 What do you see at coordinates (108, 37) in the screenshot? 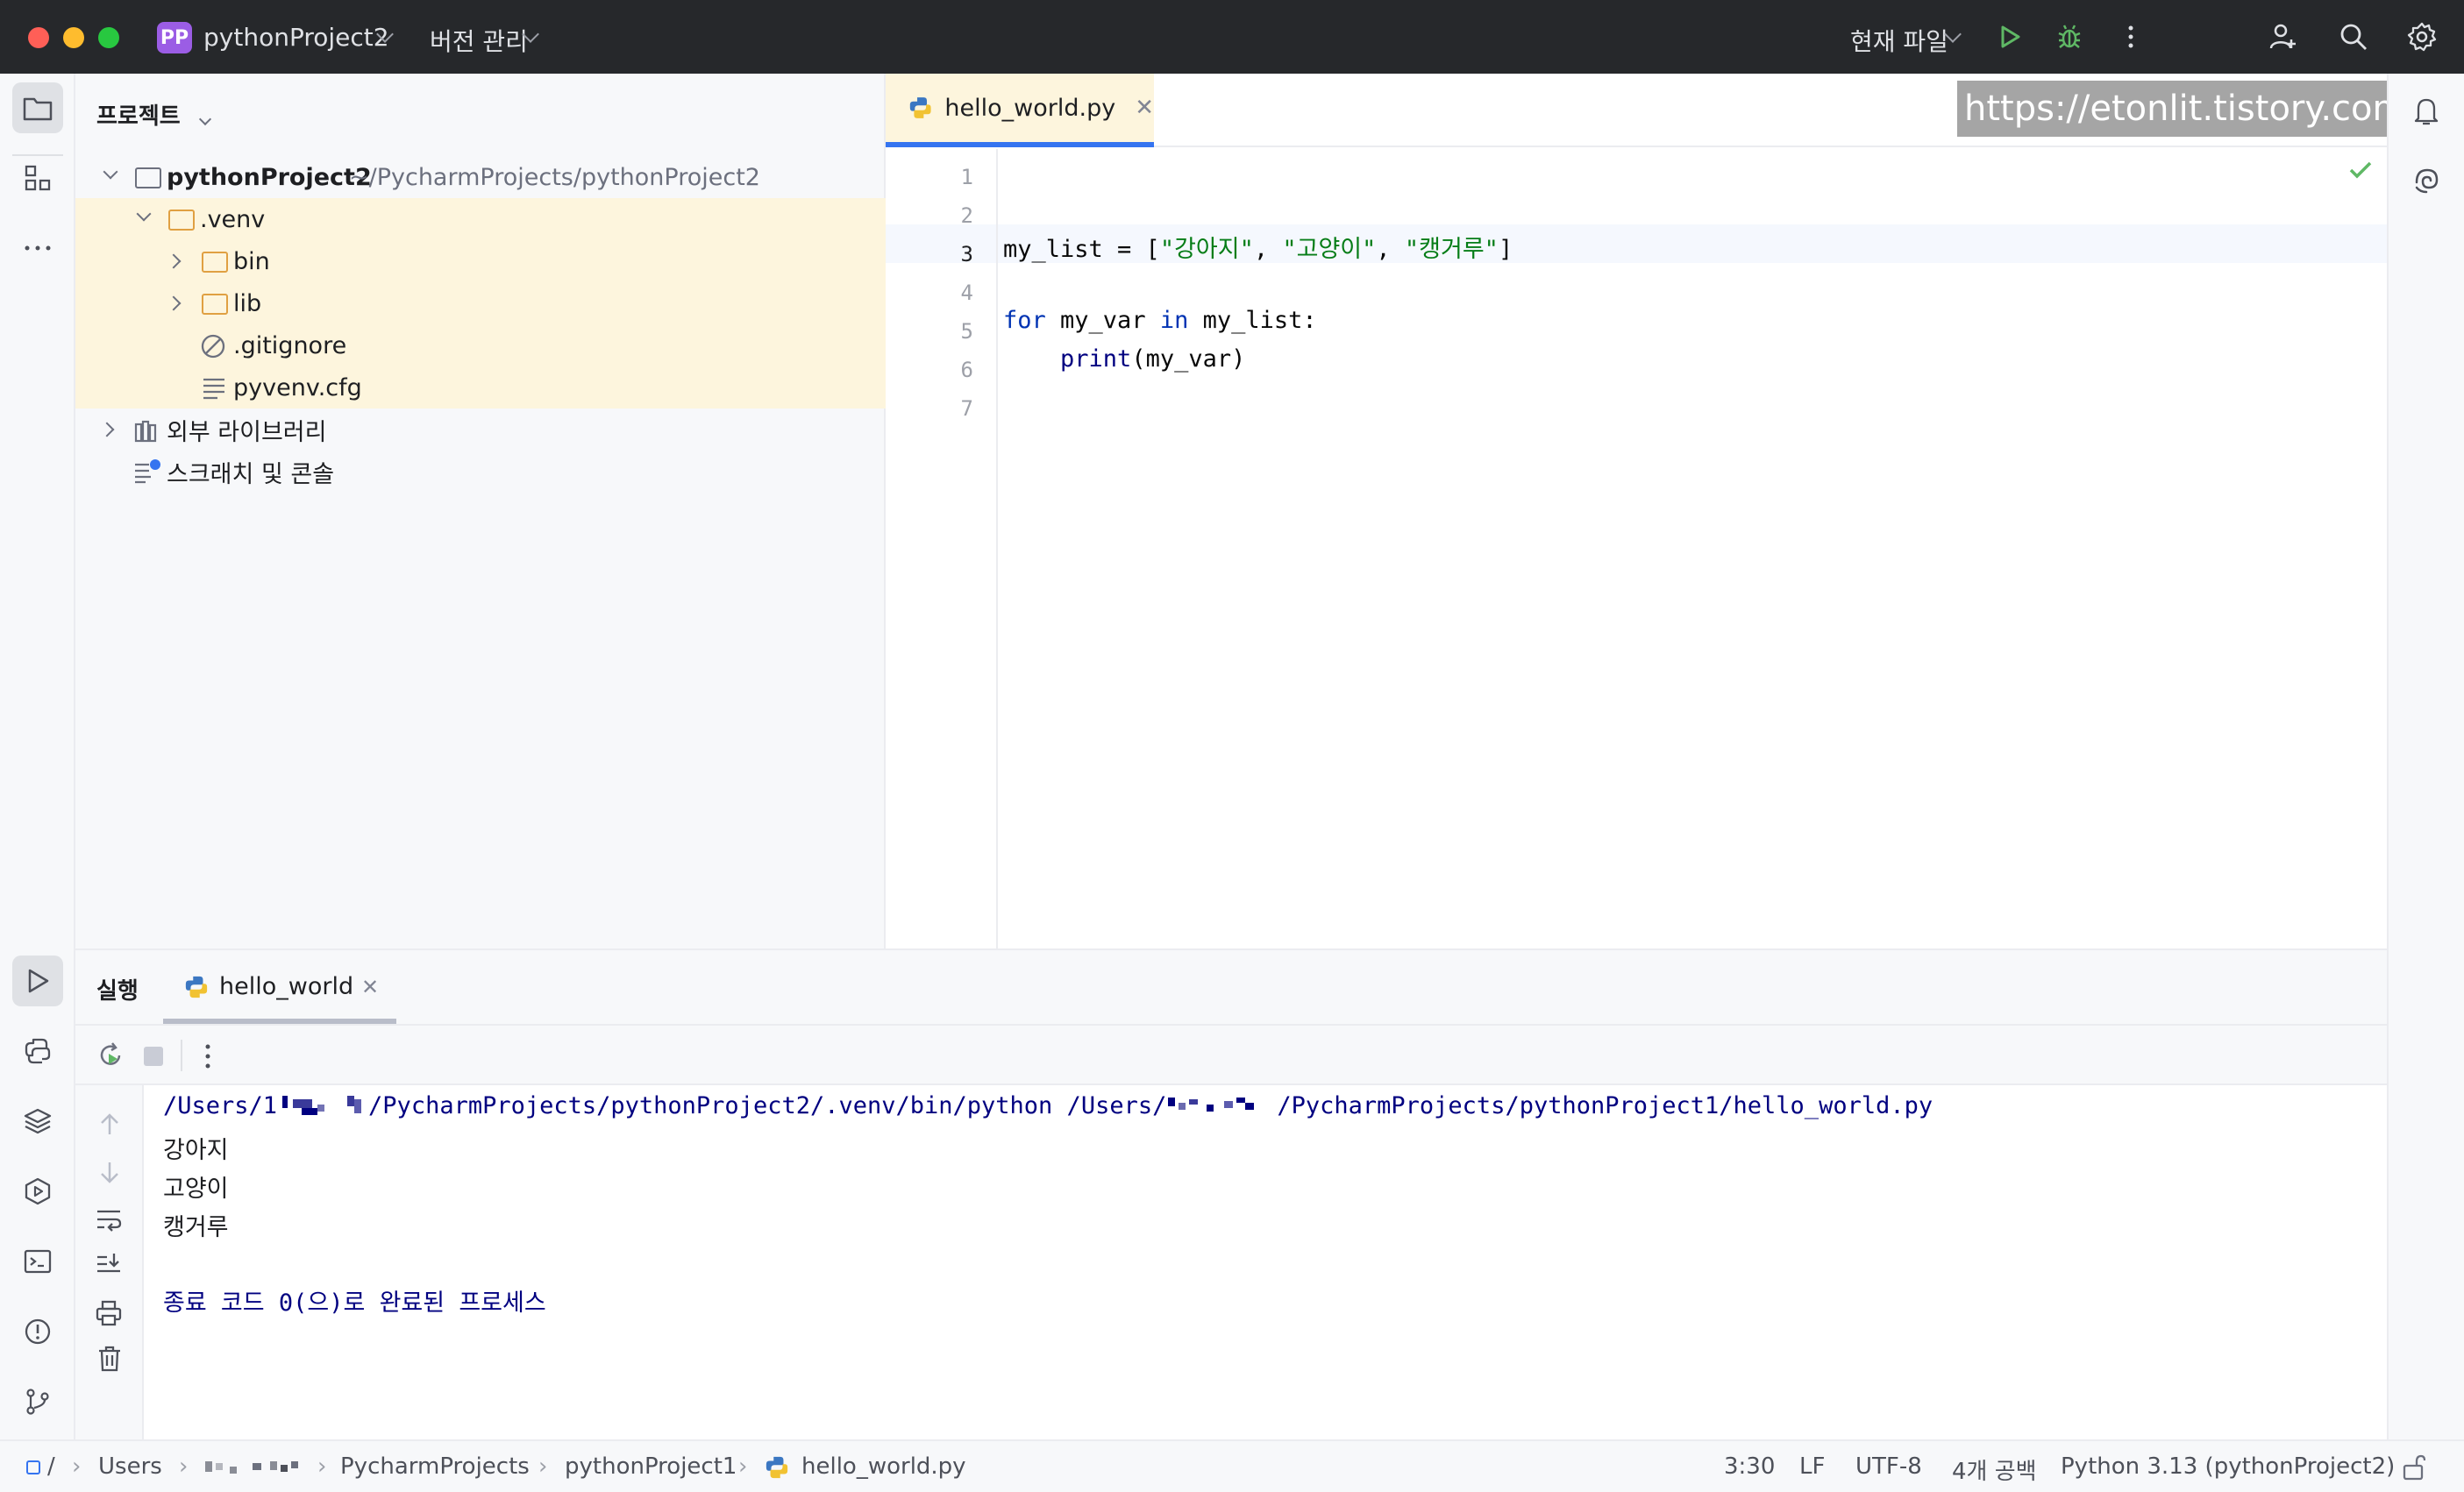
I see `zoom-window-button` at bounding box center [108, 37].